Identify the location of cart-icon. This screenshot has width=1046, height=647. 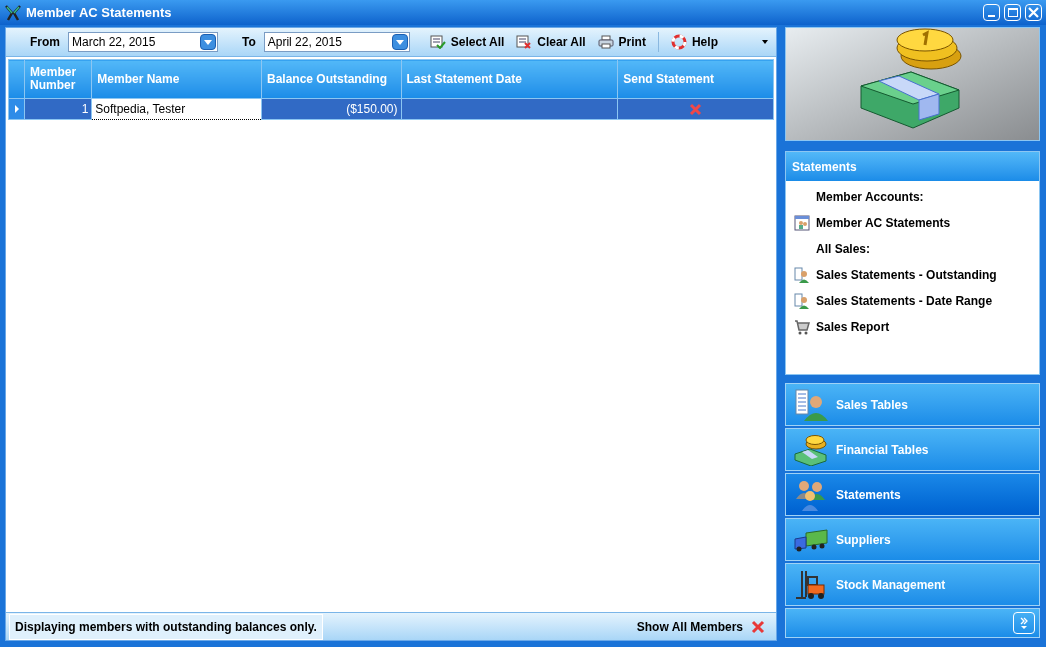
(802, 327).